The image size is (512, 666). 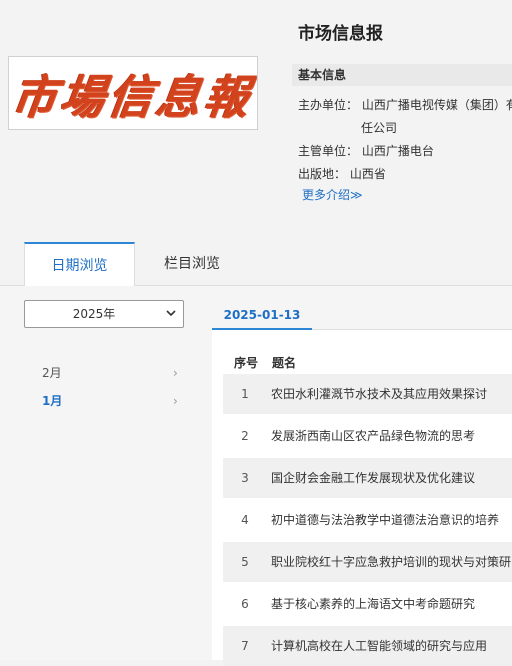 I want to click on table-row: 3 国企财会金融工作发展现状及优化建议, so click(x=367, y=478).